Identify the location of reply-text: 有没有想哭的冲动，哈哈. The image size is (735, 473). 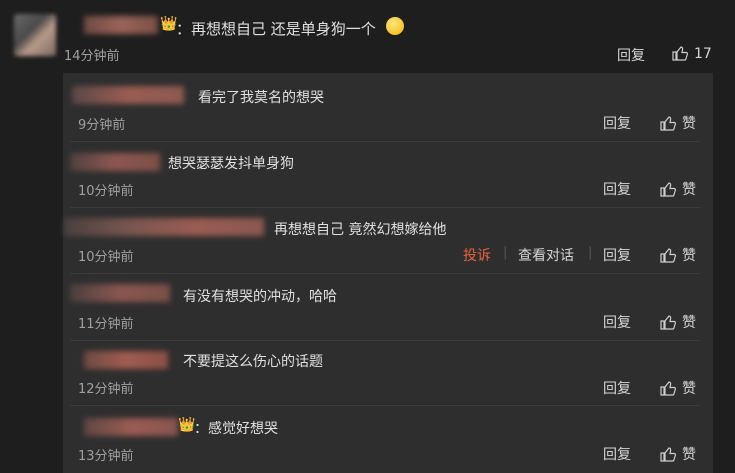
(260, 297).